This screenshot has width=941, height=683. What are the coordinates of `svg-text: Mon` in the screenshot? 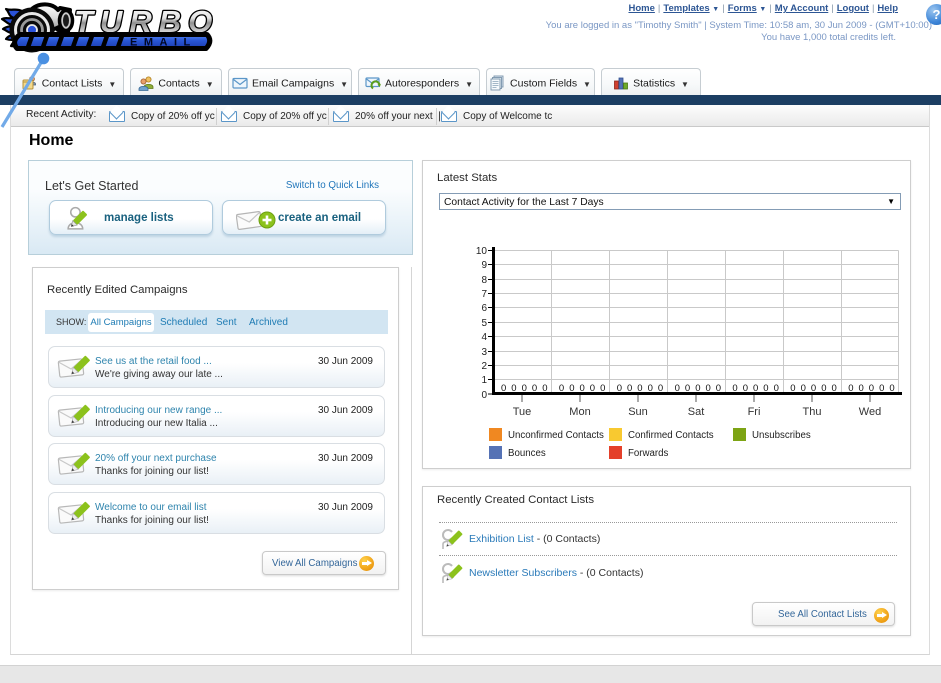 It's located at (579, 412).